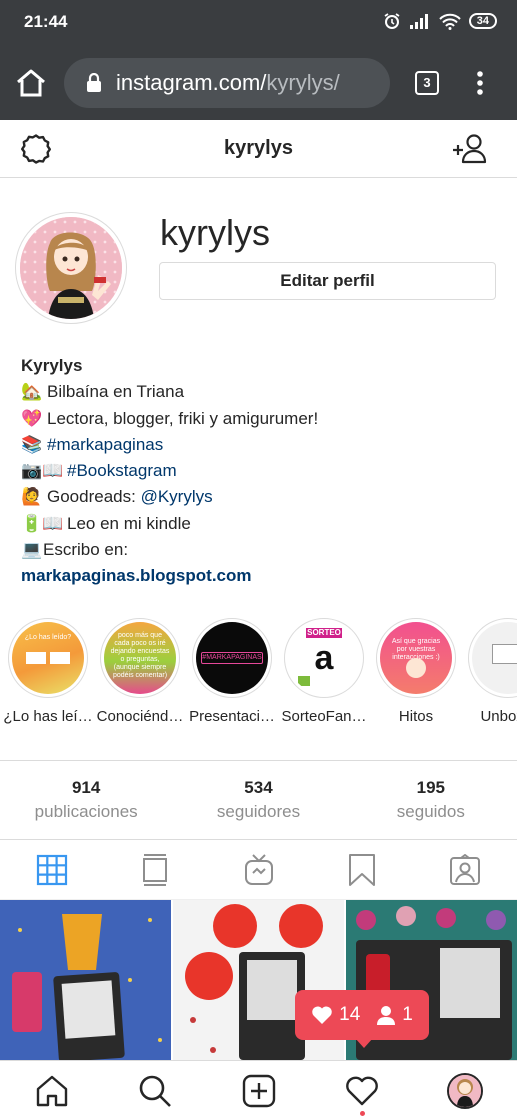  I want to click on plus-square-icon, so click(258, 1090).